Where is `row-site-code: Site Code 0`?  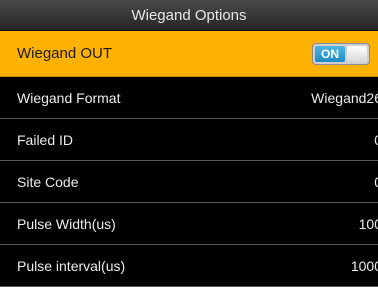
row-site-code: Site Code 0 is located at coordinates (189, 182).